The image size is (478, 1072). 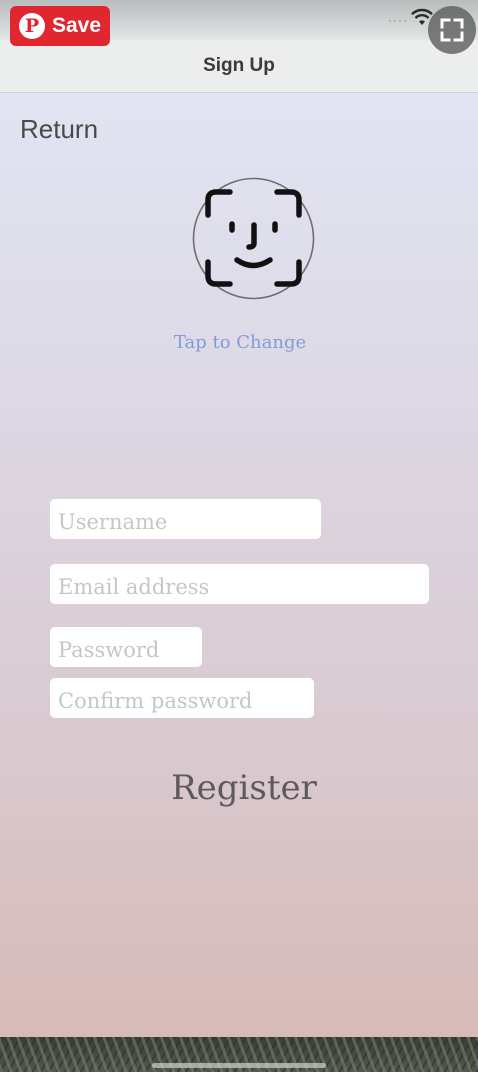 I want to click on face-id-icon, so click(x=253, y=238).